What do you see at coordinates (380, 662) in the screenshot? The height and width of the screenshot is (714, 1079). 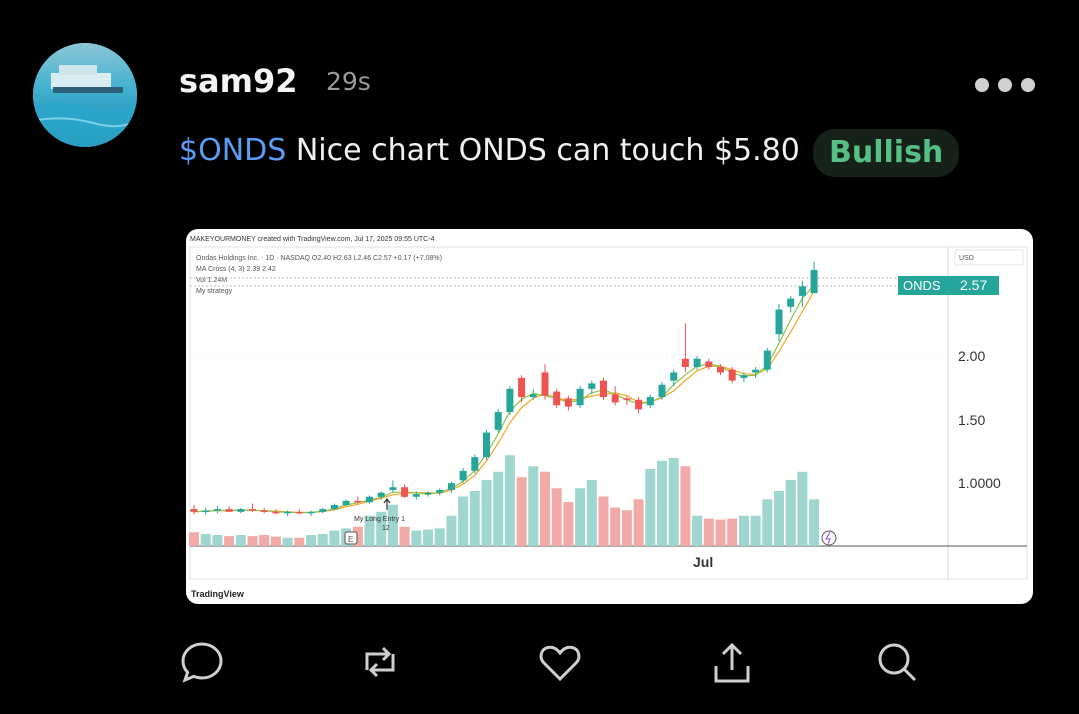 I see `repost-icon` at bounding box center [380, 662].